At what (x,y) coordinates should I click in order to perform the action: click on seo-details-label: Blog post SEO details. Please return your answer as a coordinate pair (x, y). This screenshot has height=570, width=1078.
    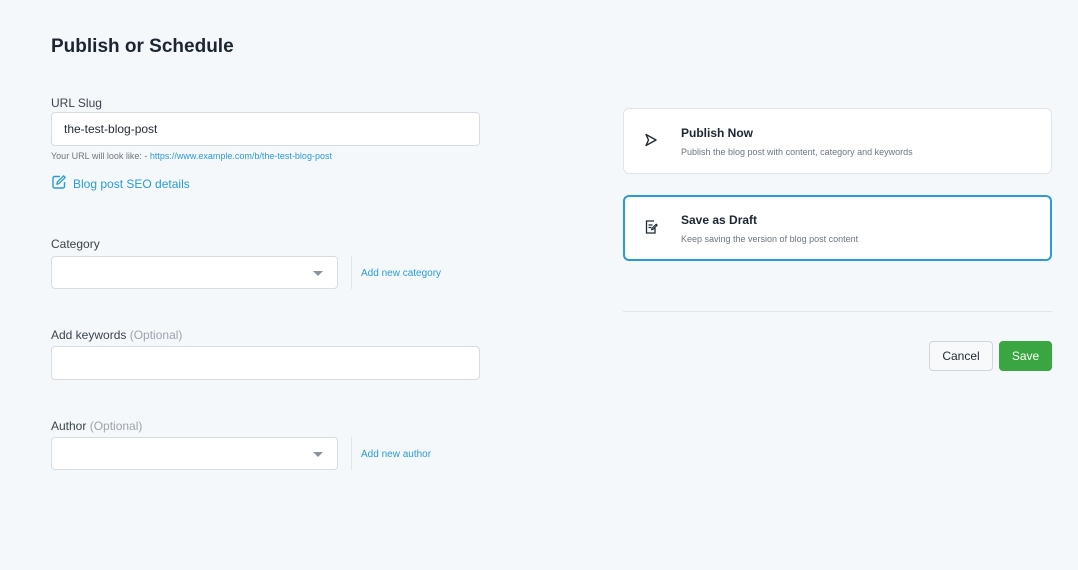
    Looking at the image, I should click on (131, 183).